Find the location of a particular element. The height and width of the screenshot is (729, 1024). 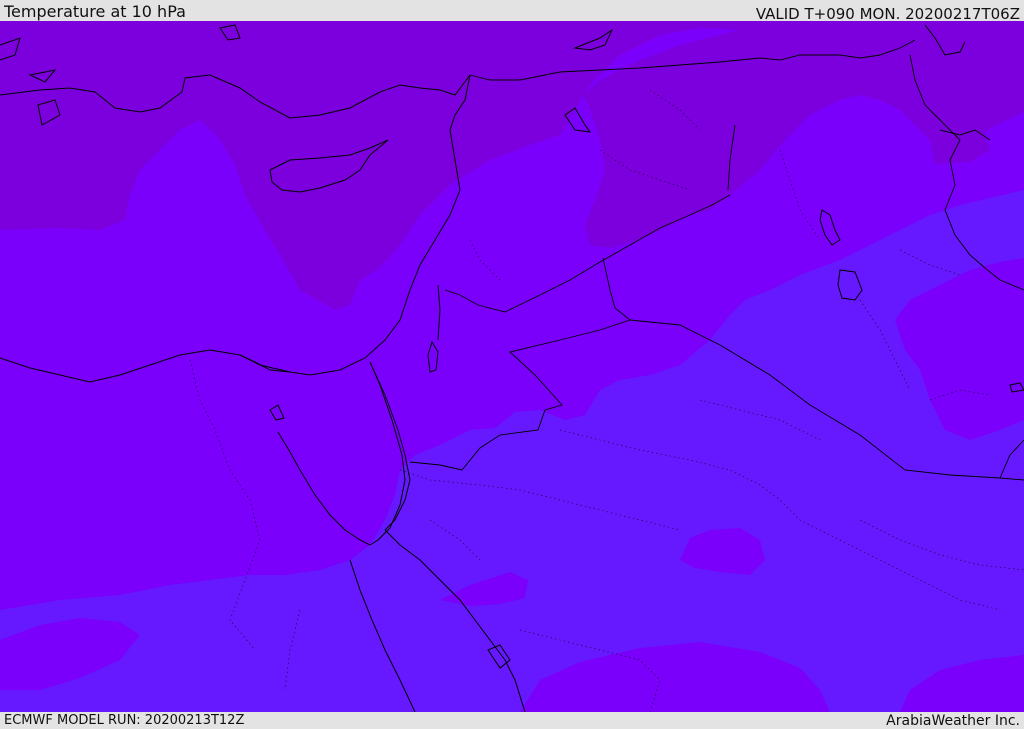

map-title: Temperature at 10 hPa is located at coordinates (95, 11).